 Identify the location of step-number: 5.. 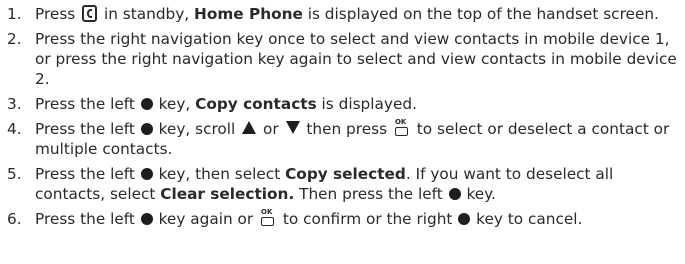
(14, 174).